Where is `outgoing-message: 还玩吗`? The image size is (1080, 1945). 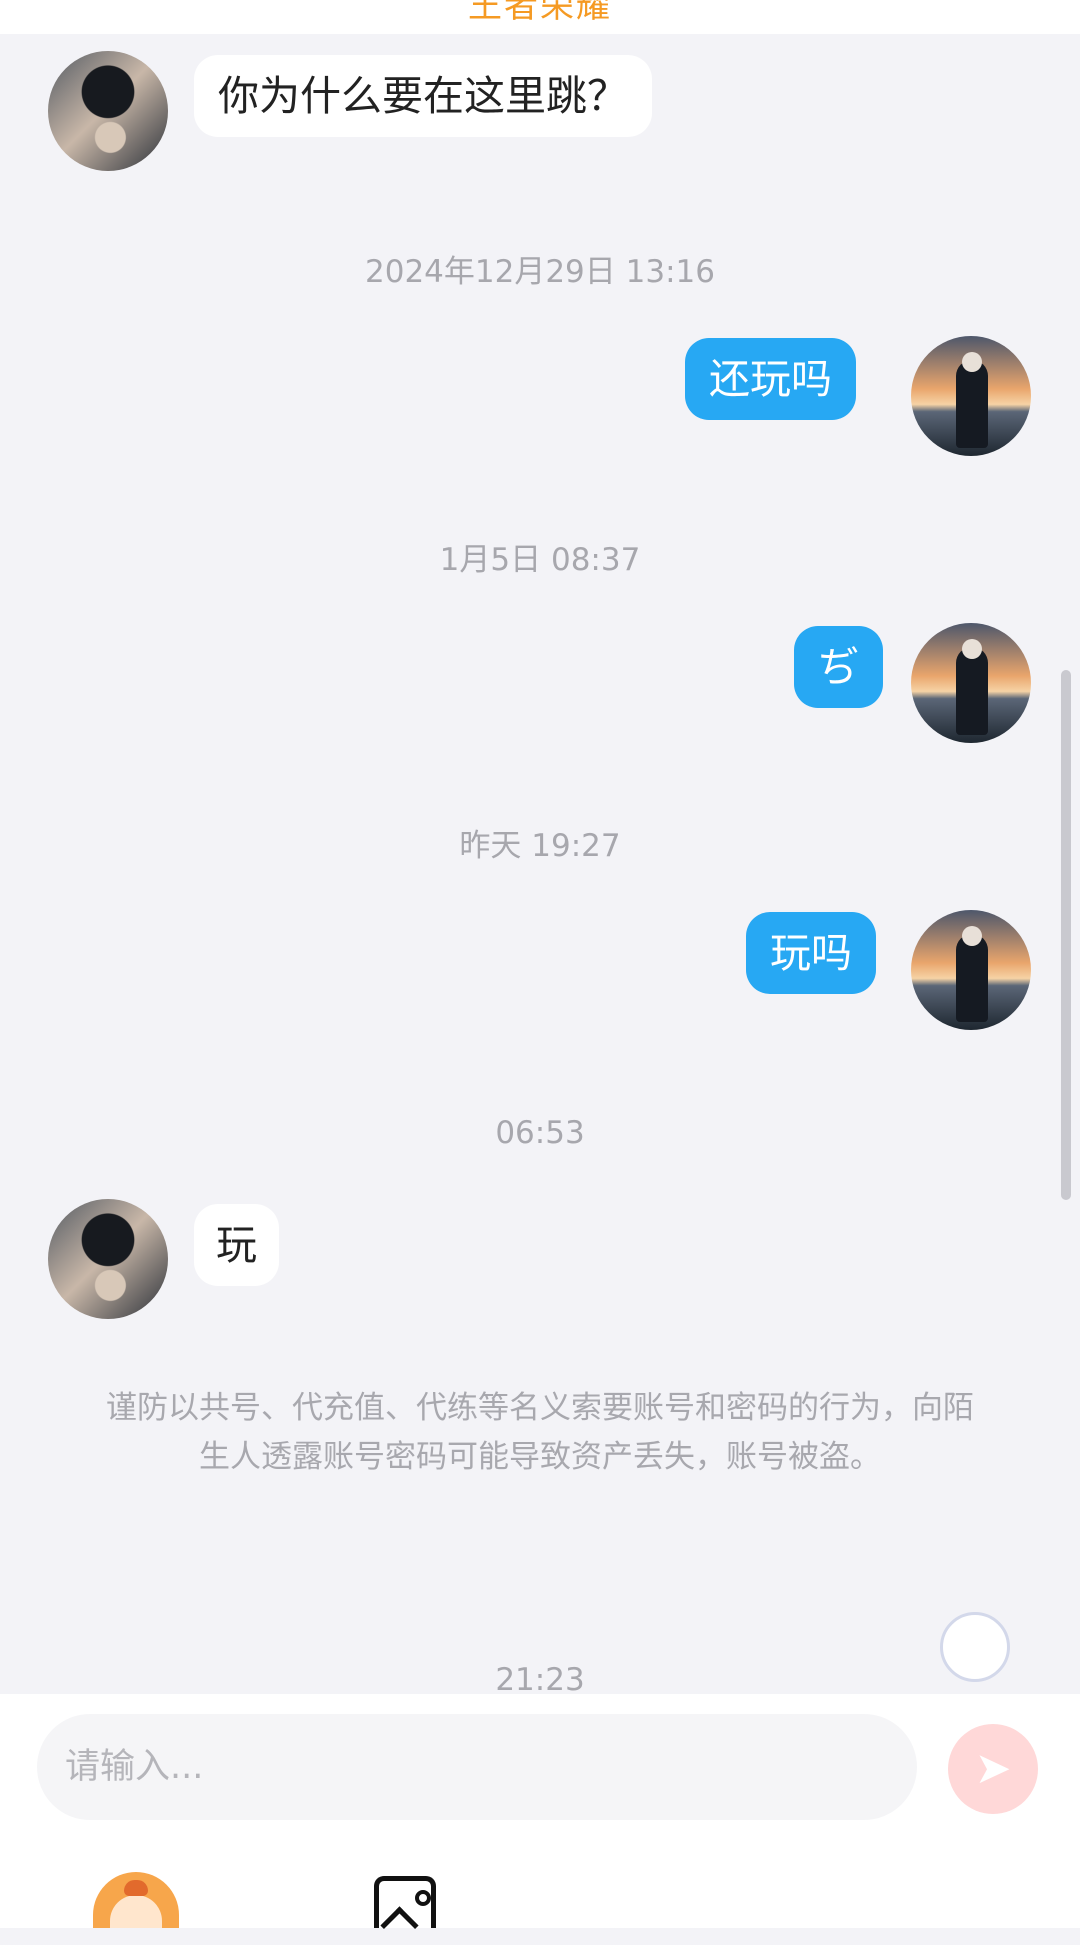 outgoing-message: 还玩吗 is located at coordinates (770, 379).